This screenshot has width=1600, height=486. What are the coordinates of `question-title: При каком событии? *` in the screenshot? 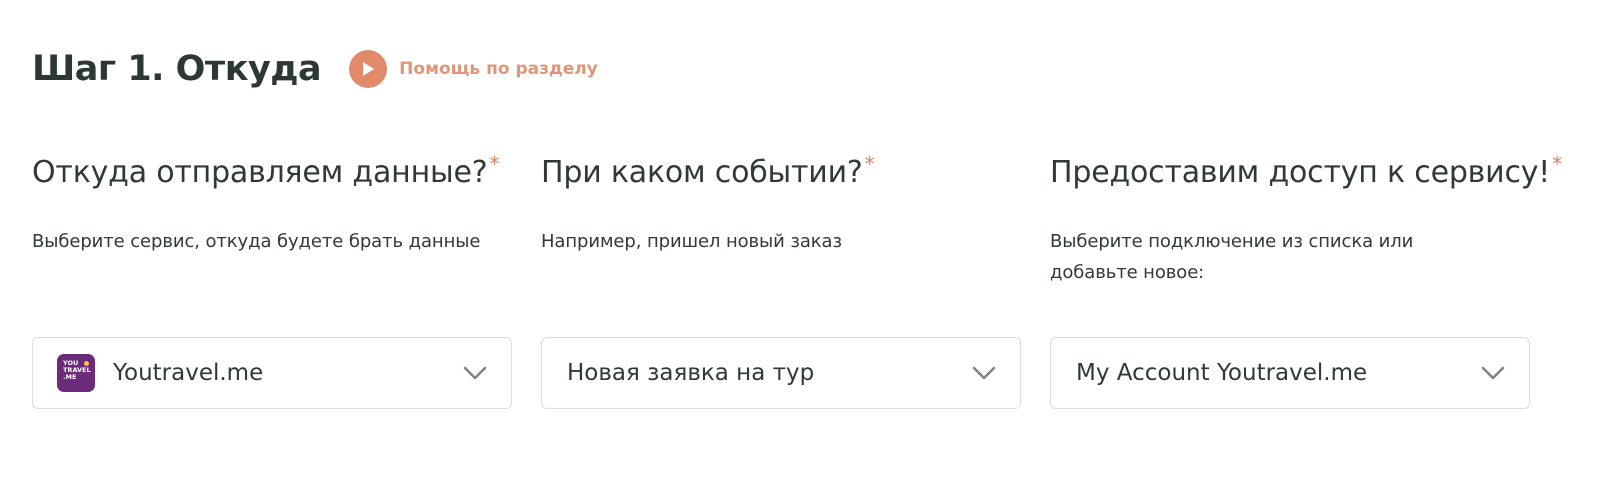 It's located at (708, 171).